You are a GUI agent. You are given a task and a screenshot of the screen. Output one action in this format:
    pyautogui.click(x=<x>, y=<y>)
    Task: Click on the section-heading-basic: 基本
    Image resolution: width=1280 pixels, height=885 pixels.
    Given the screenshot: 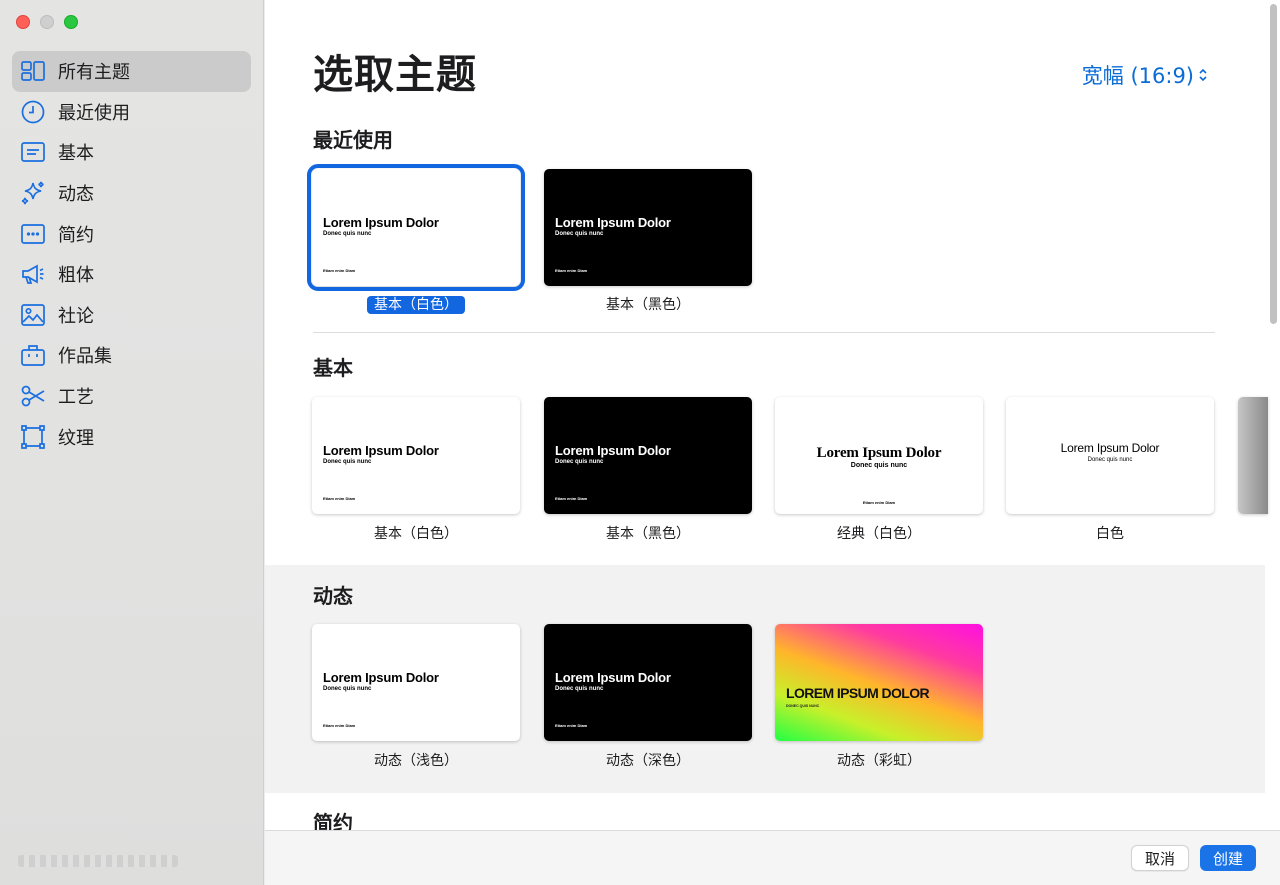 What is the action you would take?
    pyautogui.click(x=333, y=368)
    